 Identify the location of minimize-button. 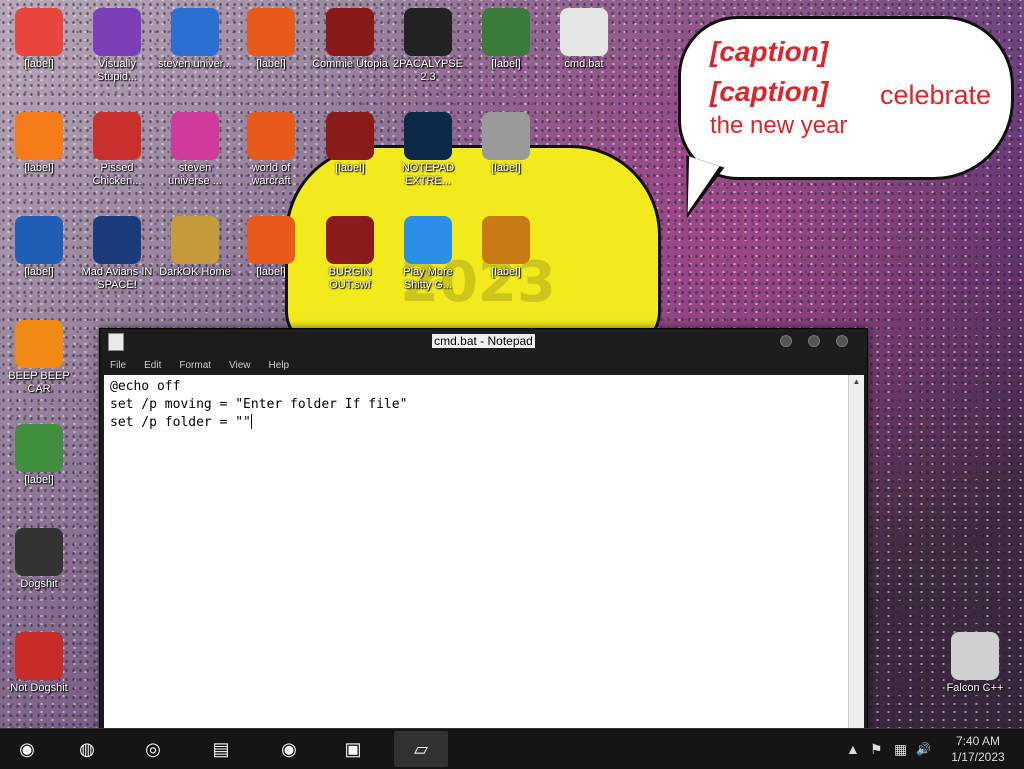
(786, 341).